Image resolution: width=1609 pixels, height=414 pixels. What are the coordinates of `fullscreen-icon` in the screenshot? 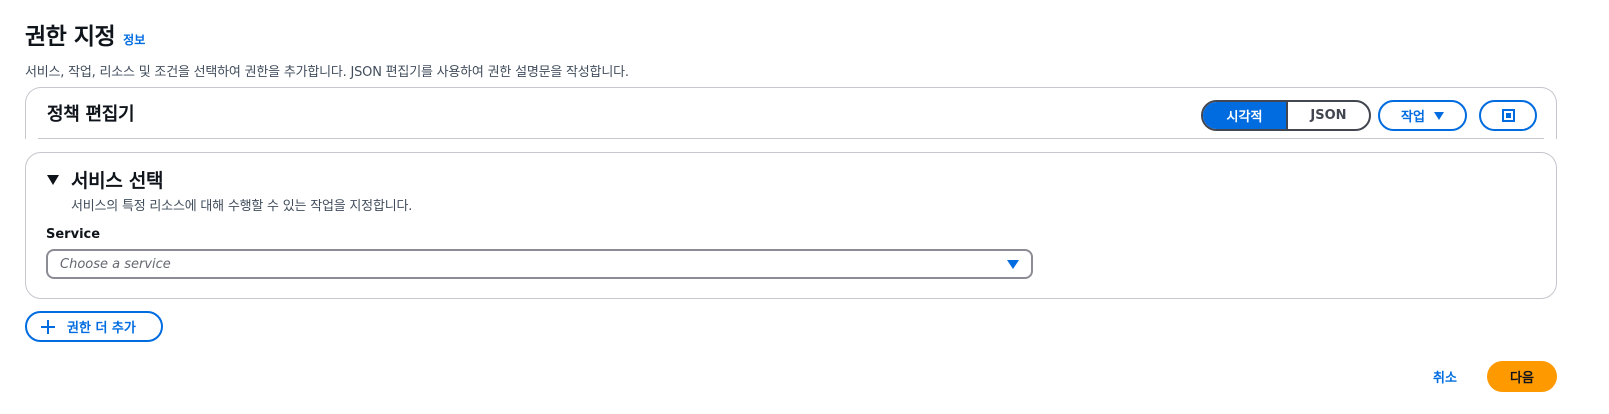 It's located at (1508, 115).